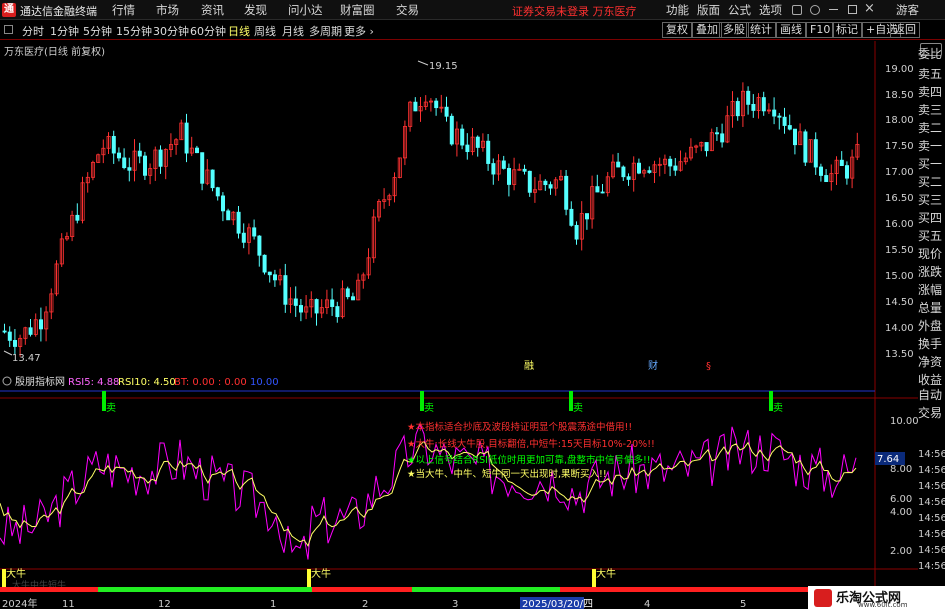  Describe the element at coordinates (904, 486) in the screenshot. I see `indicator-yaxis: 10.00 8.00 6.00 4.00 2.00` at that location.